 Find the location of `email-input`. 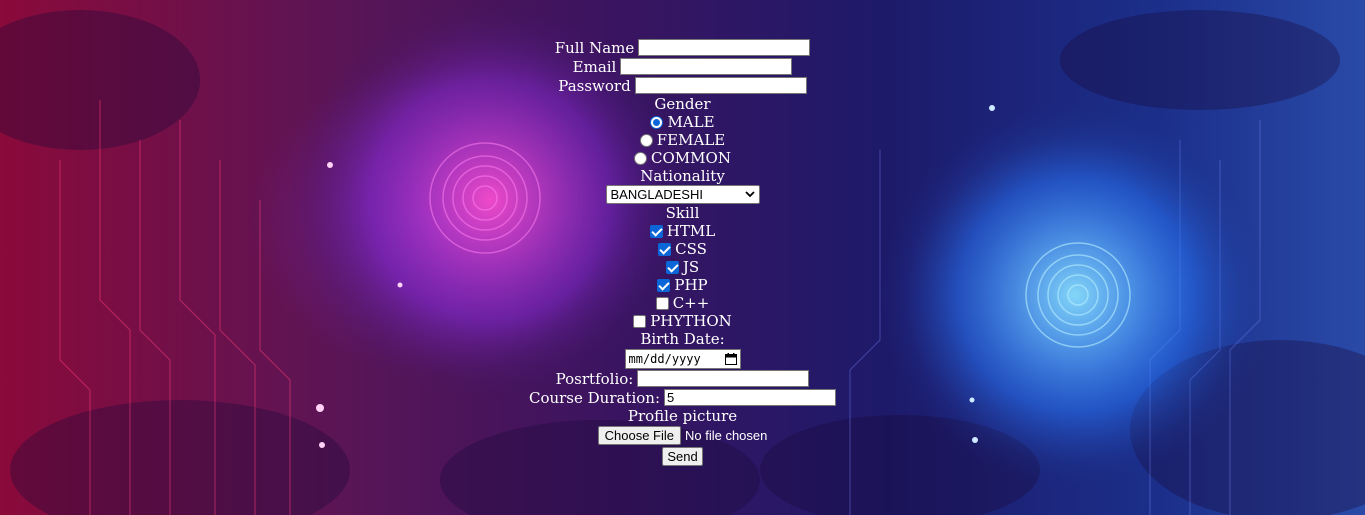

email-input is located at coordinates (706, 66).